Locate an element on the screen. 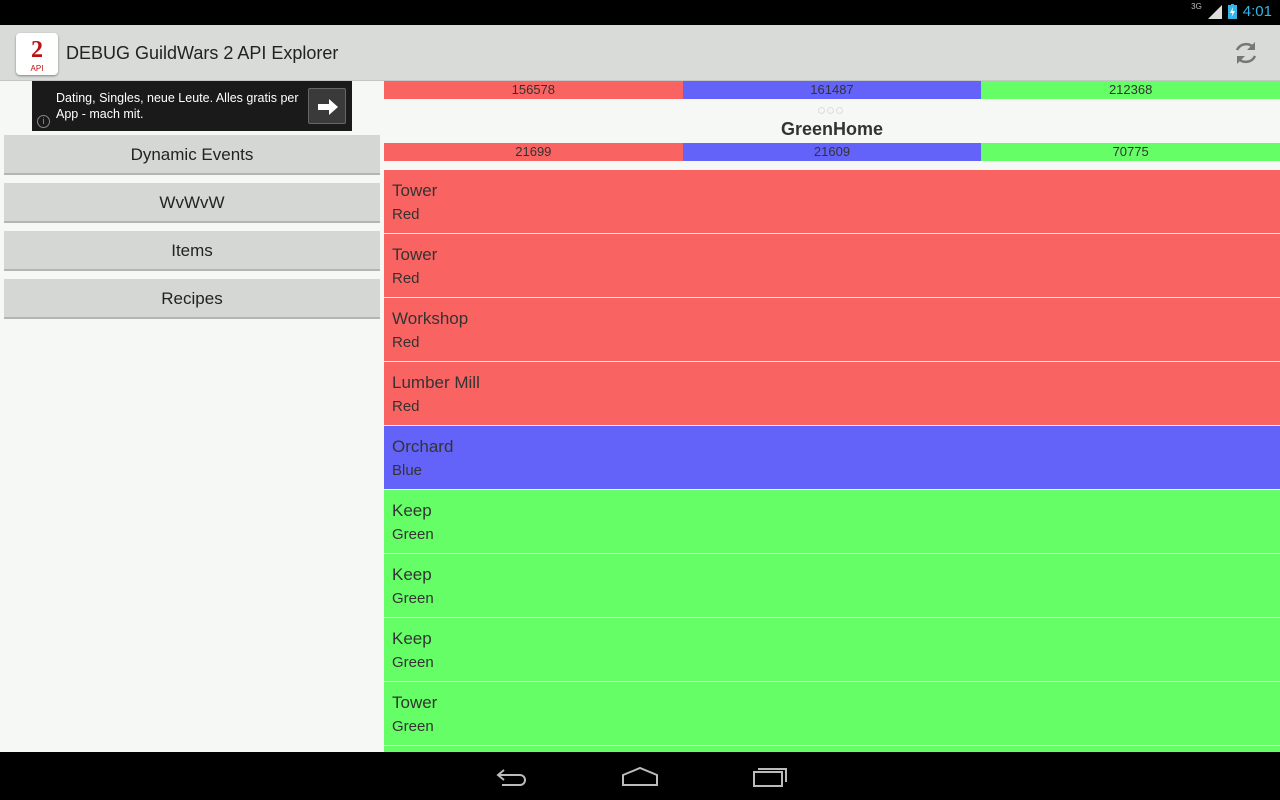 Image resolution: width=1280 pixels, height=800 pixels. page-indicator is located at coordinates (830, 110).